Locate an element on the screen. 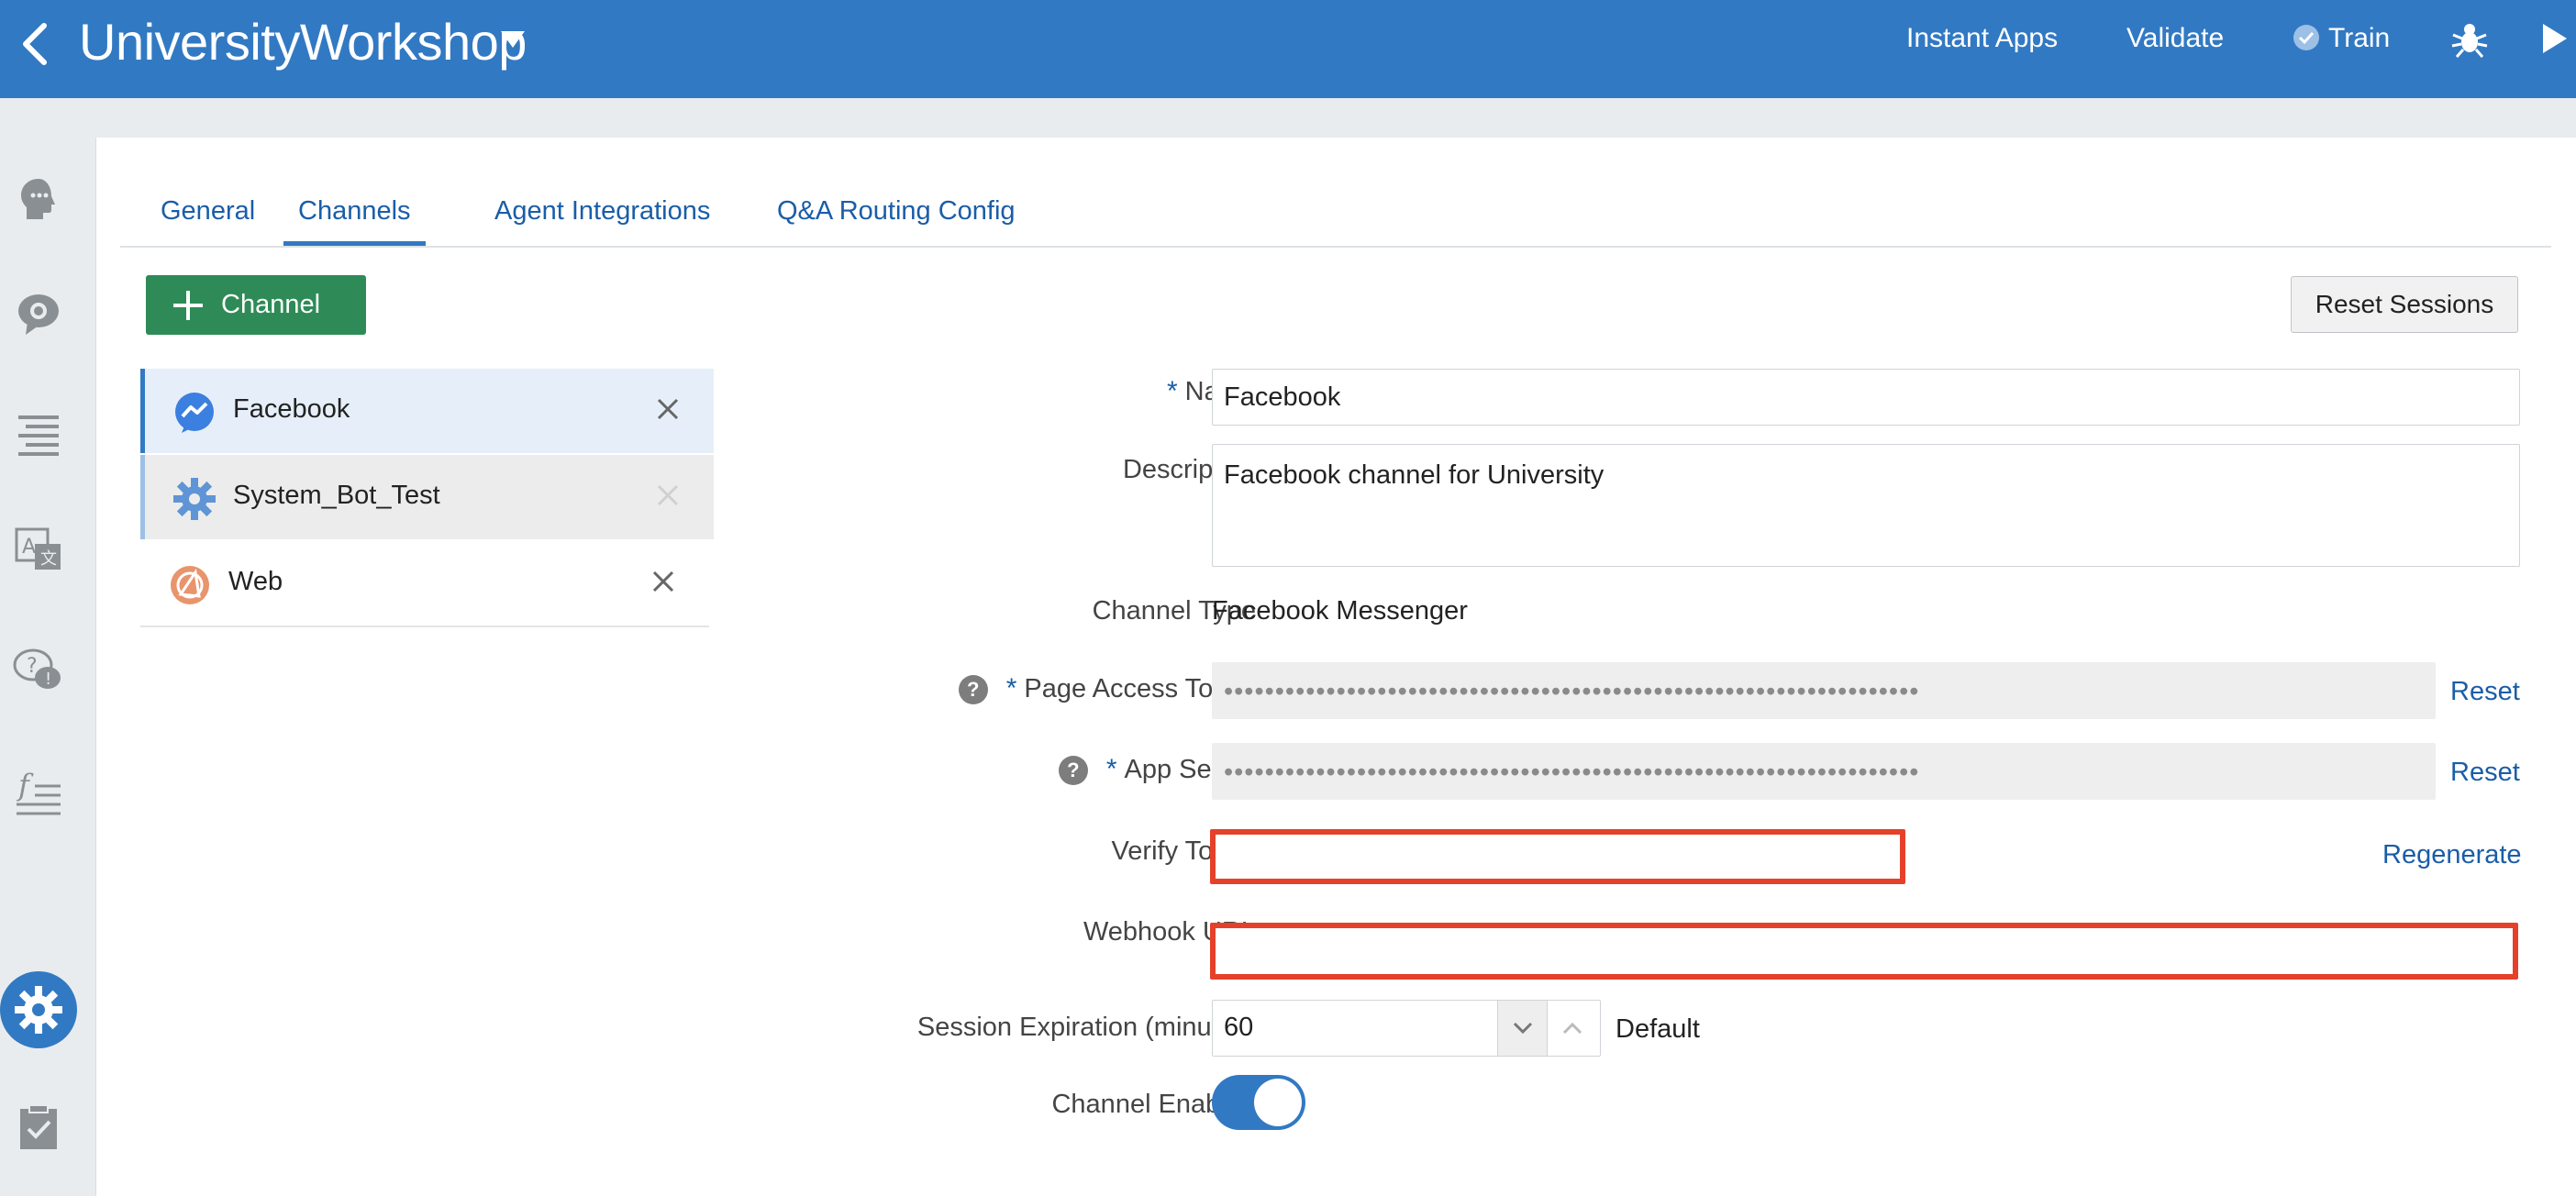  channel-item-web: Web is located at coordinates (424, 584).